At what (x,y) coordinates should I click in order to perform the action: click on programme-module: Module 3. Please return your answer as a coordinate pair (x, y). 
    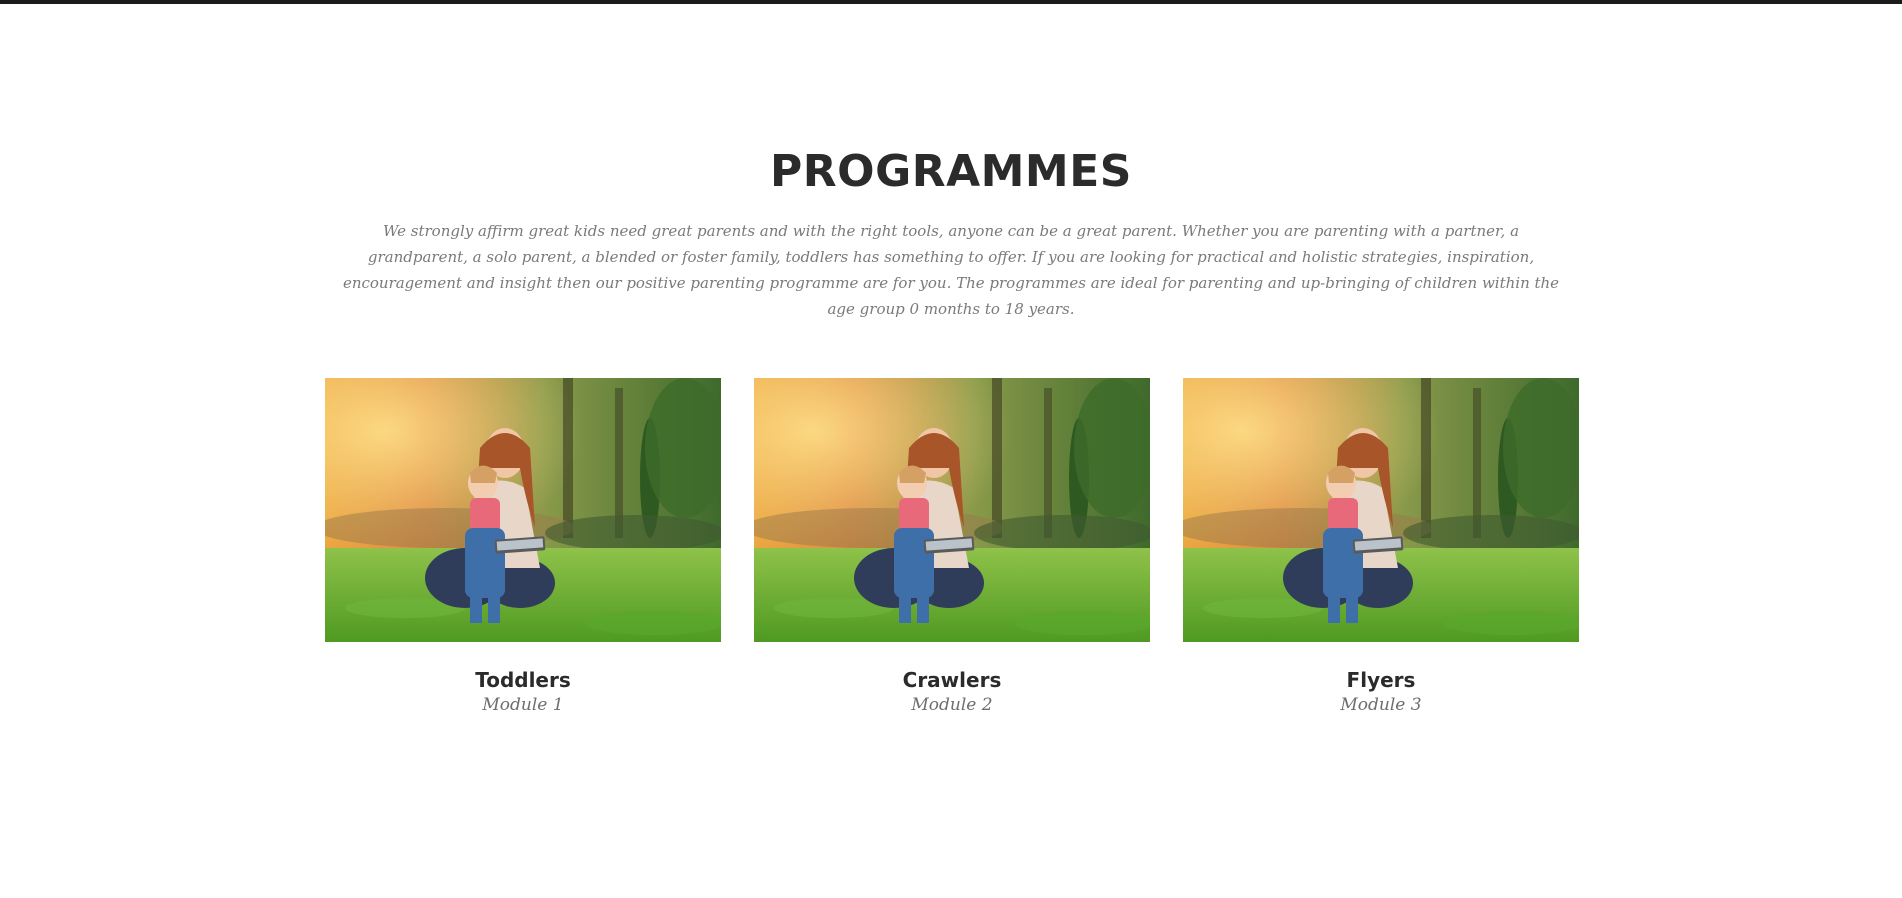
    Looking at the image, I should click on (1381, 705).